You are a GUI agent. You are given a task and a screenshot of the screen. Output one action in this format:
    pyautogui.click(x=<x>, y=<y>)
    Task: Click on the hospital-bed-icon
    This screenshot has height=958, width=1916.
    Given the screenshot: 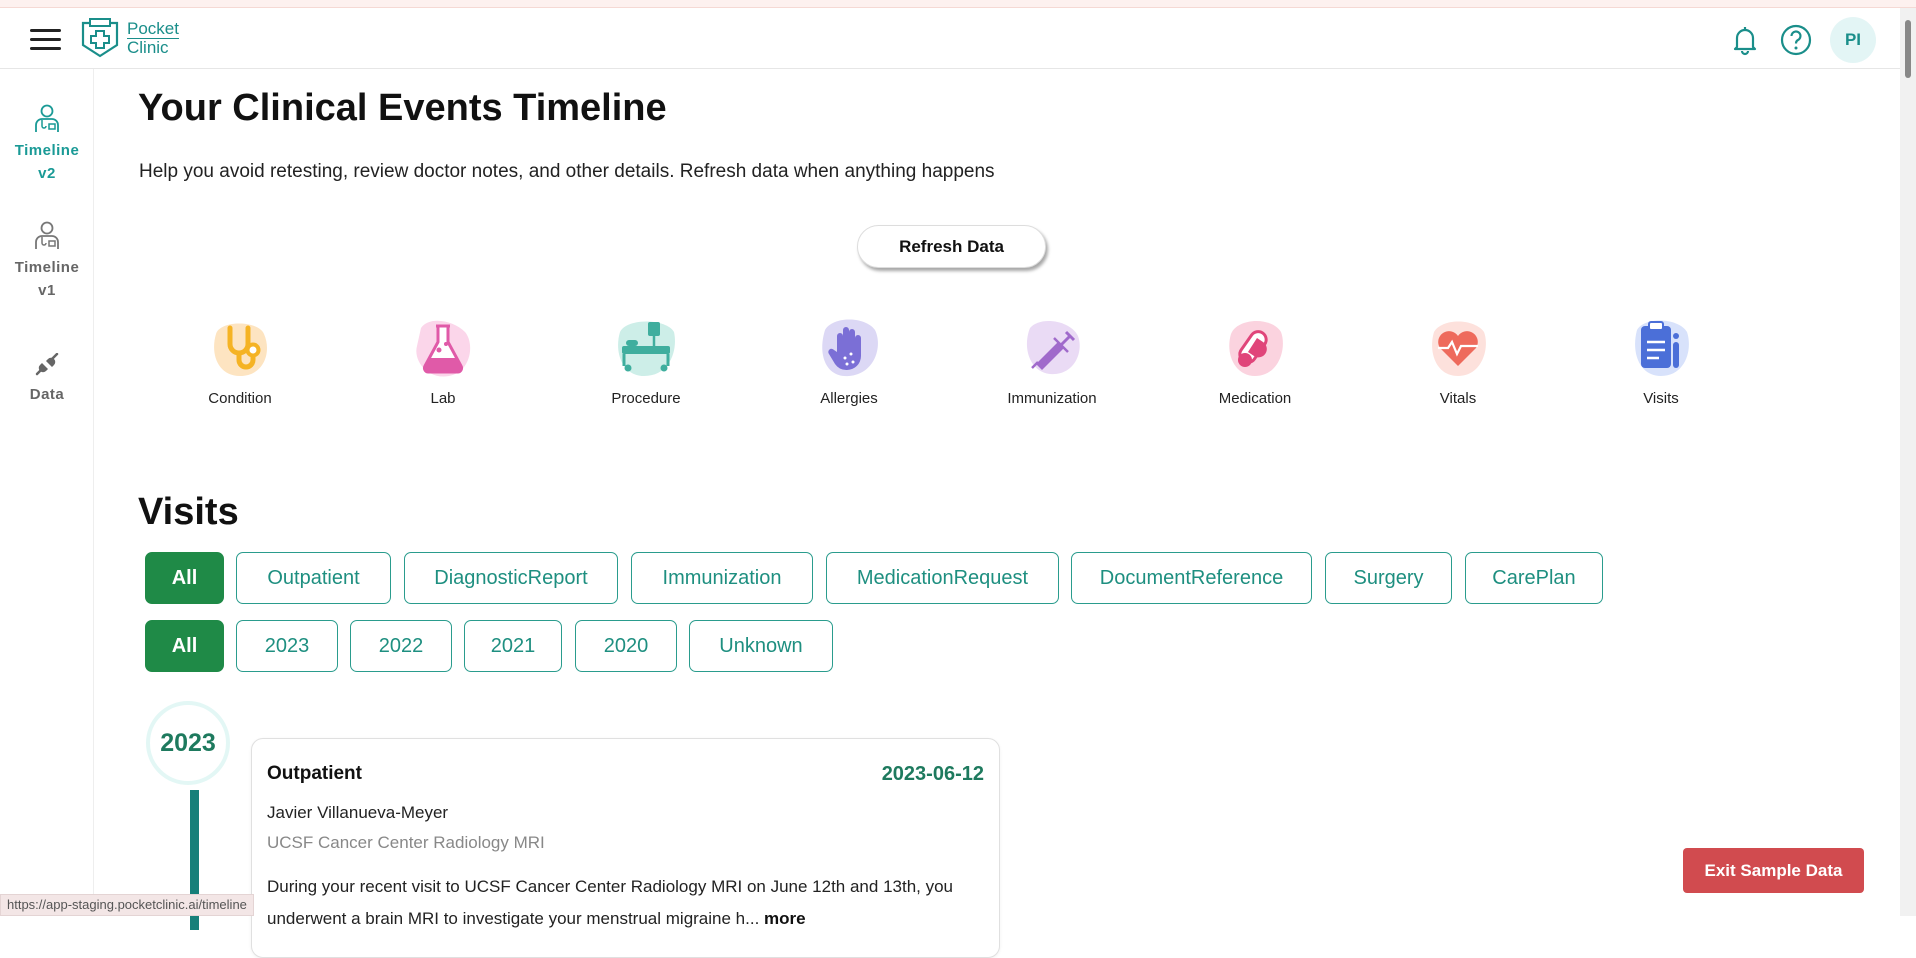 What is the action you would take?
    pyautogui.click(x=646, y=348)
    